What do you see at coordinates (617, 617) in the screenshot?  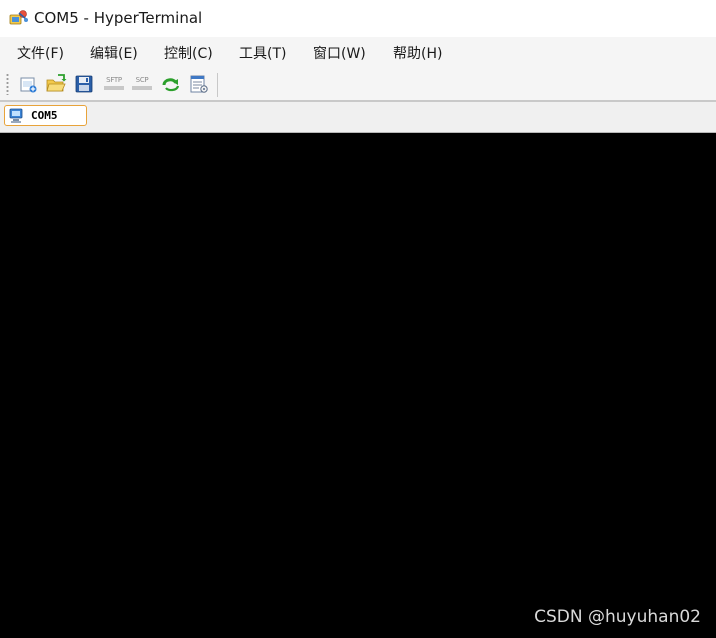 I see `csdn-watermark: CSDN @huyuhan02` at bounding box center [617, 617].